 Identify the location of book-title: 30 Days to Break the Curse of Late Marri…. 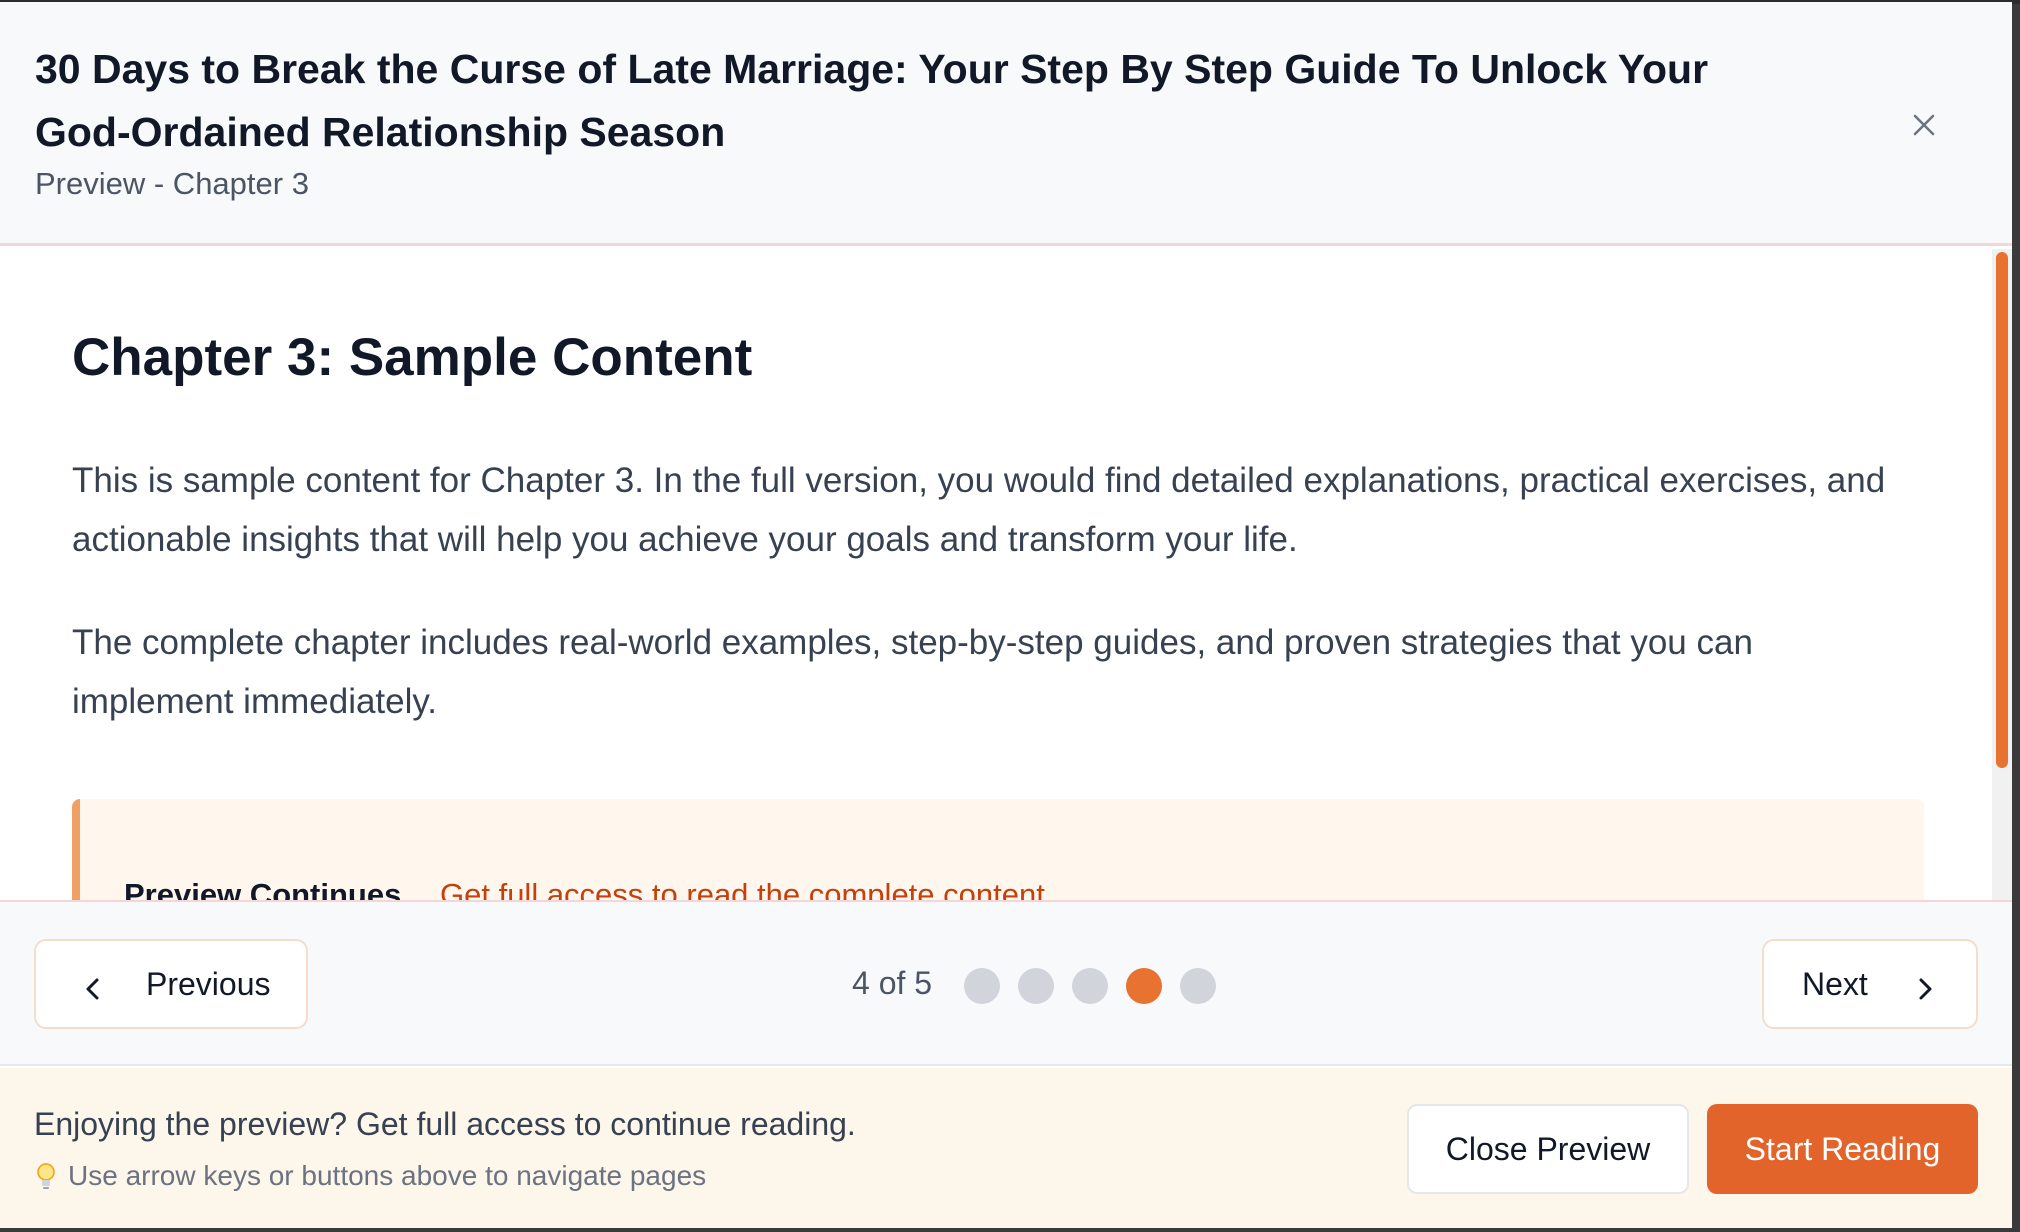
(872, 100).